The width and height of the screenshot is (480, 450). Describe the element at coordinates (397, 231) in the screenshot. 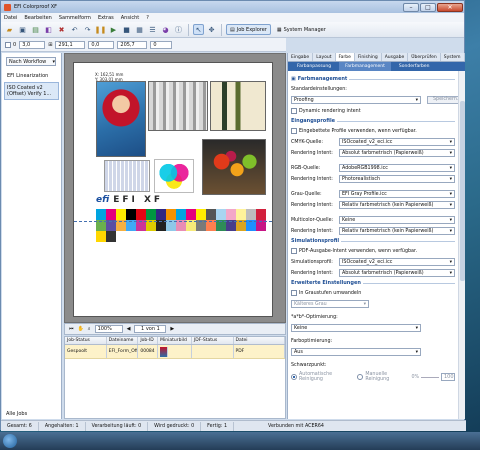

I see `multicolor-intent-select: Relativ farbmetrisch (kein Papierweiß) ▾` at that location.